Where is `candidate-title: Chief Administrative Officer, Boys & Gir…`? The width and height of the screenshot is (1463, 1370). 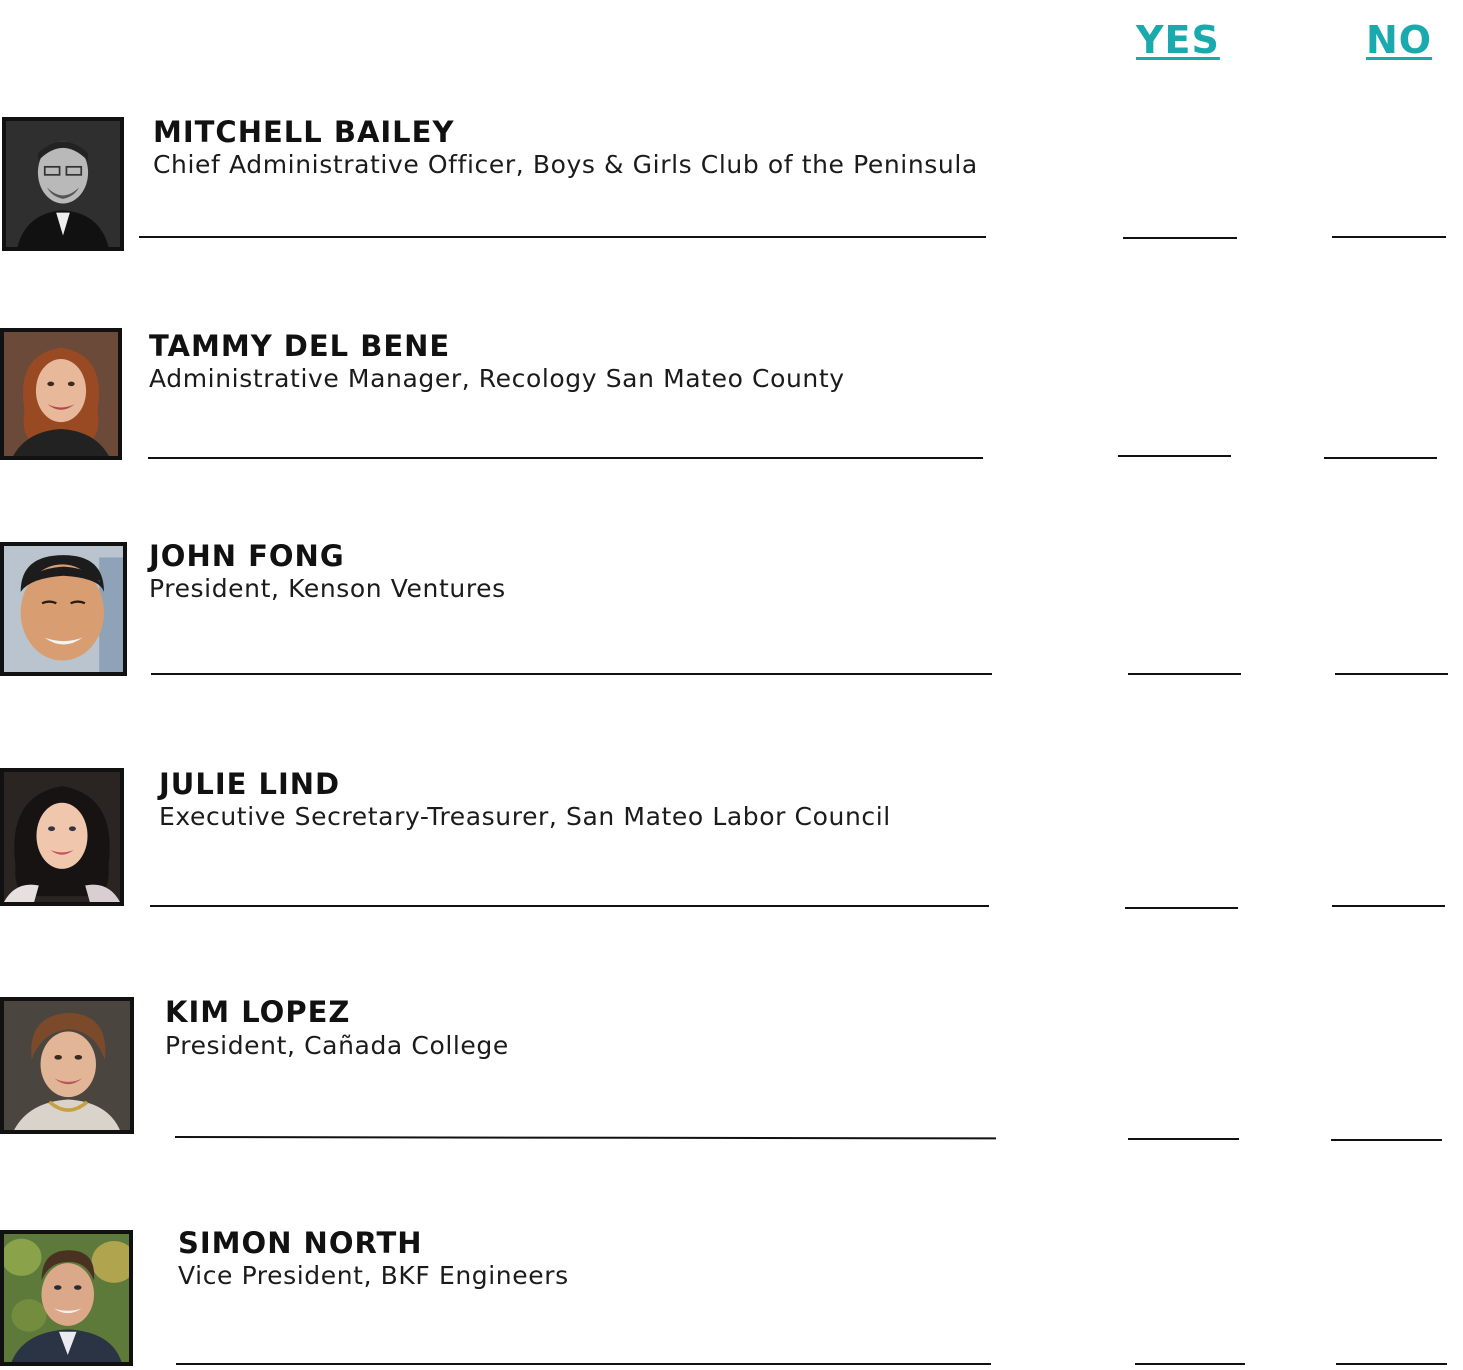 candidate-title: Chief Administrative Officer, Boys & Gir… is located at coordinates (565, 164).